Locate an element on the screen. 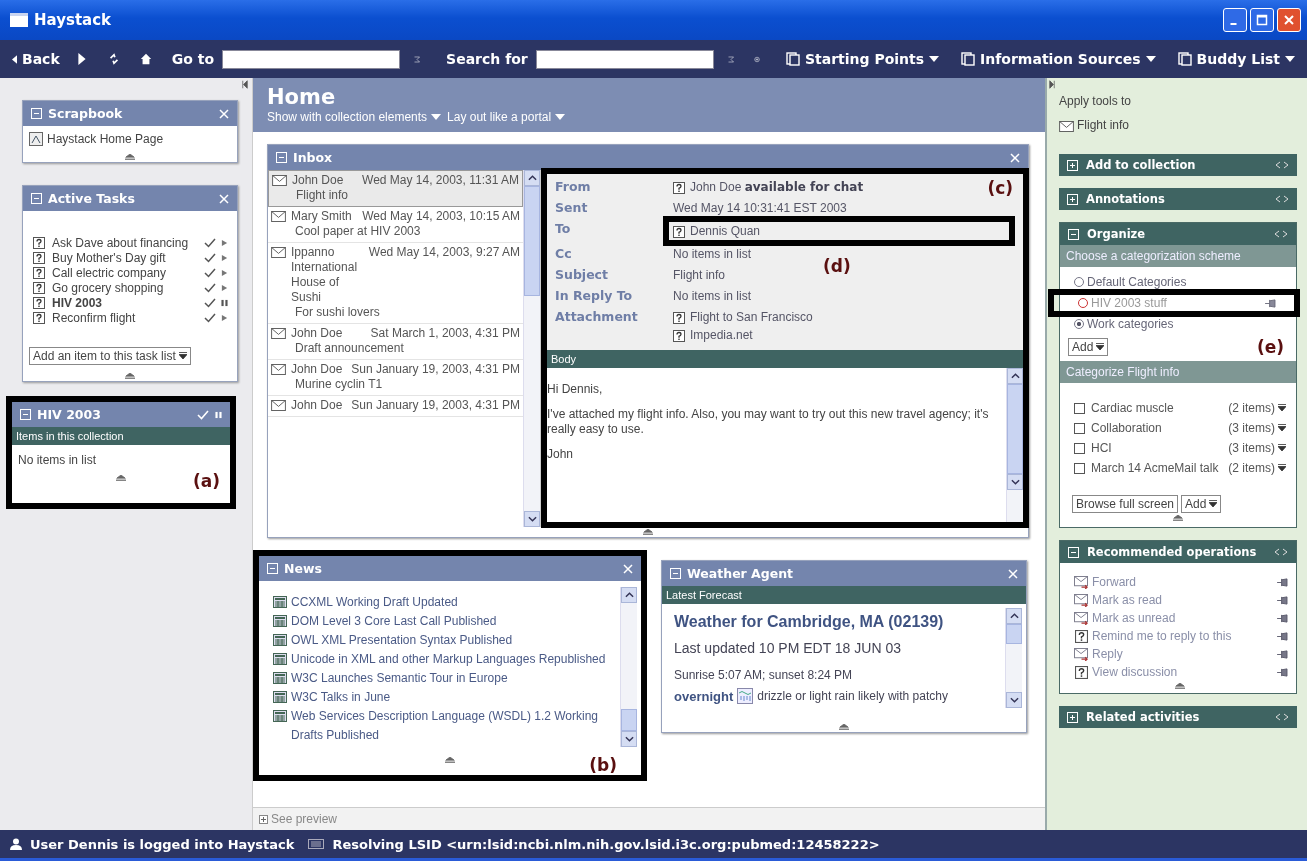 The height and width of the screenshot is (861, 1307). maximize-button is located at coordinates (1262, 20).